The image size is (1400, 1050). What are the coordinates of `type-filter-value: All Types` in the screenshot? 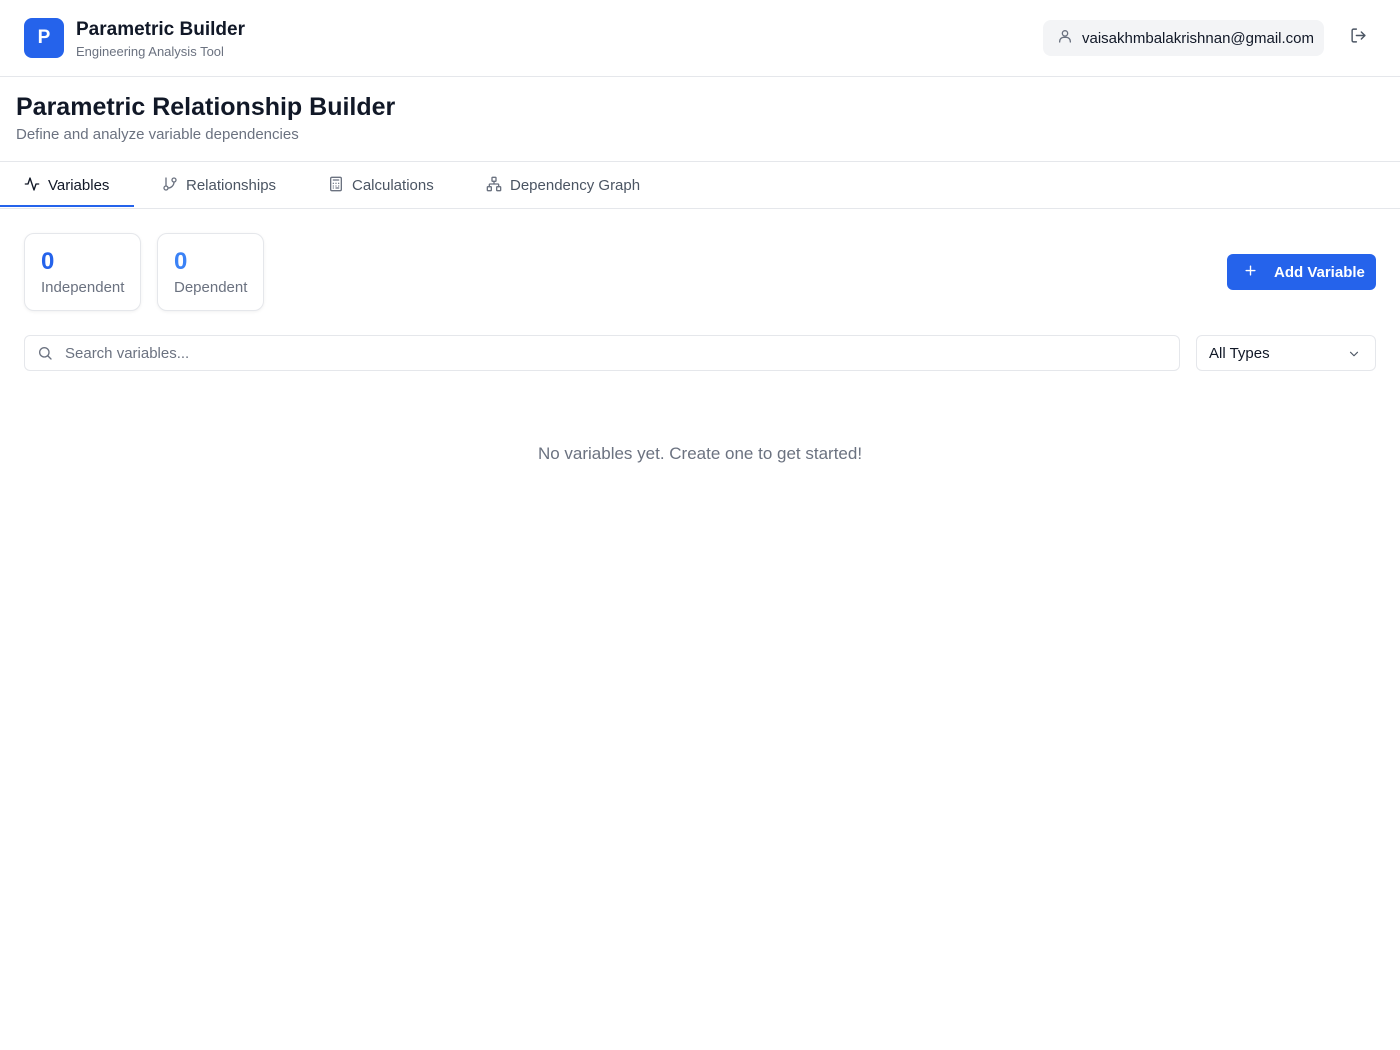 It's located at (1239, 353).